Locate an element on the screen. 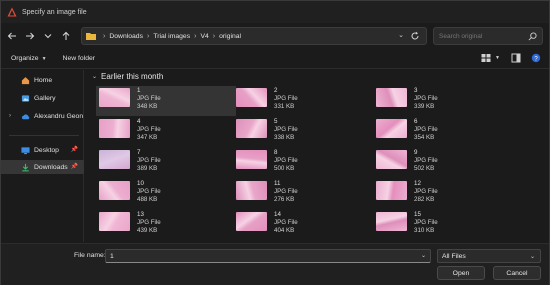  search-box is located at coordinates (488, 36).